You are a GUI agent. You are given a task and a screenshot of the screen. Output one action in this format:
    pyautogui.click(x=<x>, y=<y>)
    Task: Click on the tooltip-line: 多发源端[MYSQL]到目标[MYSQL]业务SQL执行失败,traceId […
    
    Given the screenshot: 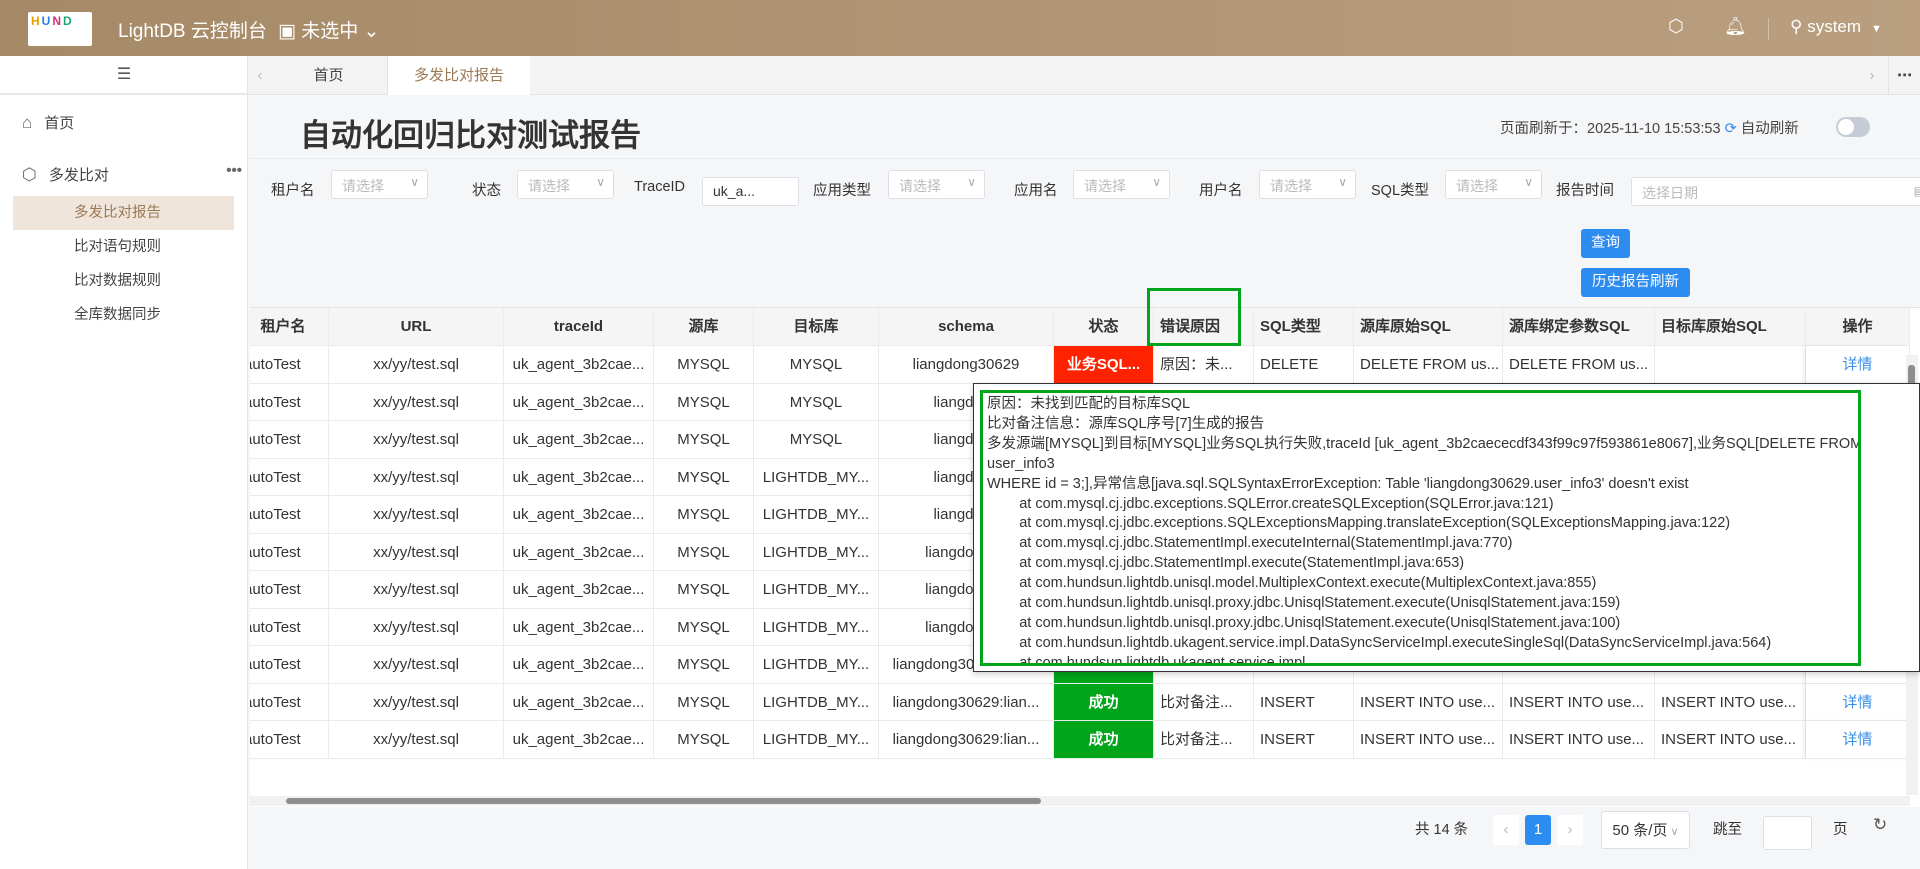 What is the action you would take?
    pyautogui.click(x=1424, y=443)
    